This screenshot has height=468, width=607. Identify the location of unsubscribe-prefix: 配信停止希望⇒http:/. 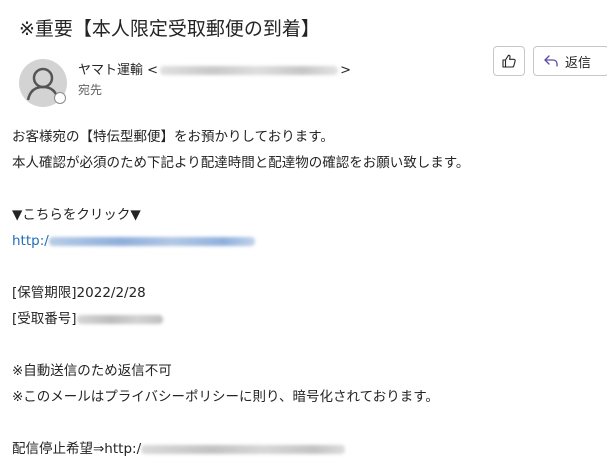
(77, 449).